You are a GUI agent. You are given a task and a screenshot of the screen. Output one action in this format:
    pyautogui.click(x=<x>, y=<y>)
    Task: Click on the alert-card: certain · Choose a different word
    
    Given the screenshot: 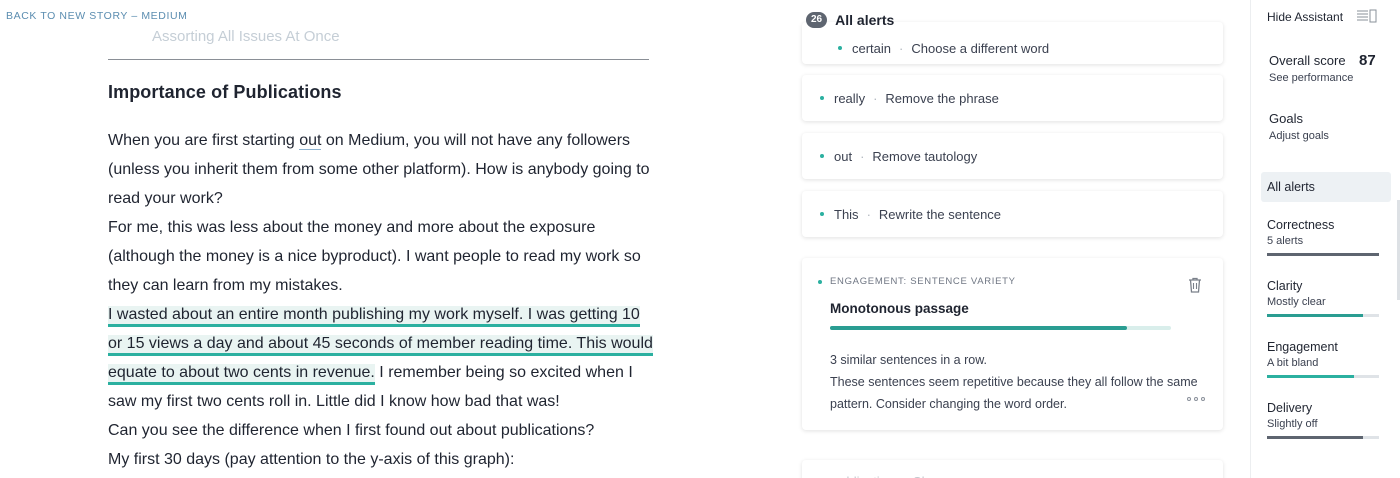 What is the action you would take?
    pyautogui.click(x=1012, y=43)
    